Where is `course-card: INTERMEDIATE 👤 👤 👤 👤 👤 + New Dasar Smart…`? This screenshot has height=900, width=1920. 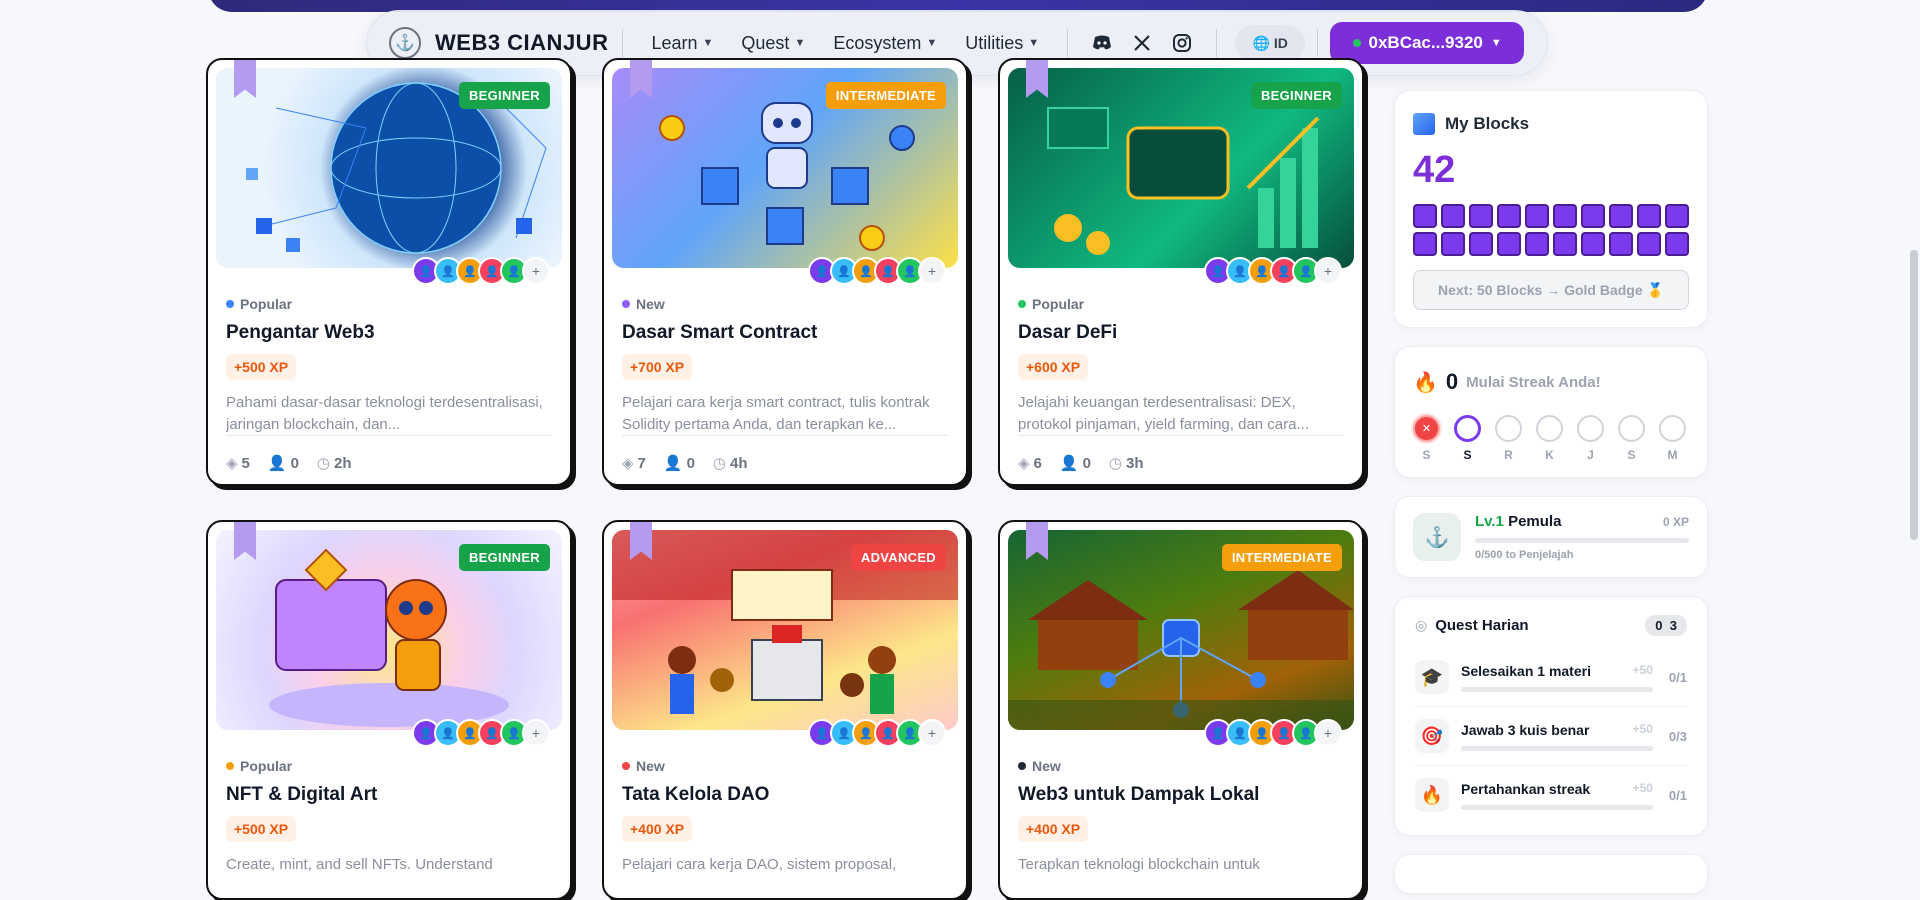
course-card: INTERMEDIATE 👤 👤 👤 👤 👤 + New Dasar Smart… is located at coordinates (785, 272).